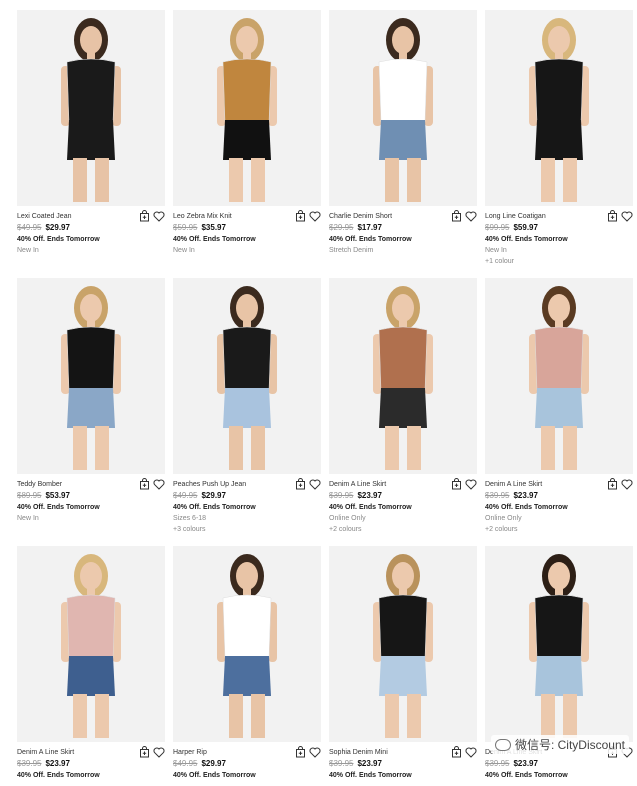  What do you see at coordinates (385, 753) in the screenshot?
I see `product-name: Sophia Denim Mini` at bounding box center [385, 753].